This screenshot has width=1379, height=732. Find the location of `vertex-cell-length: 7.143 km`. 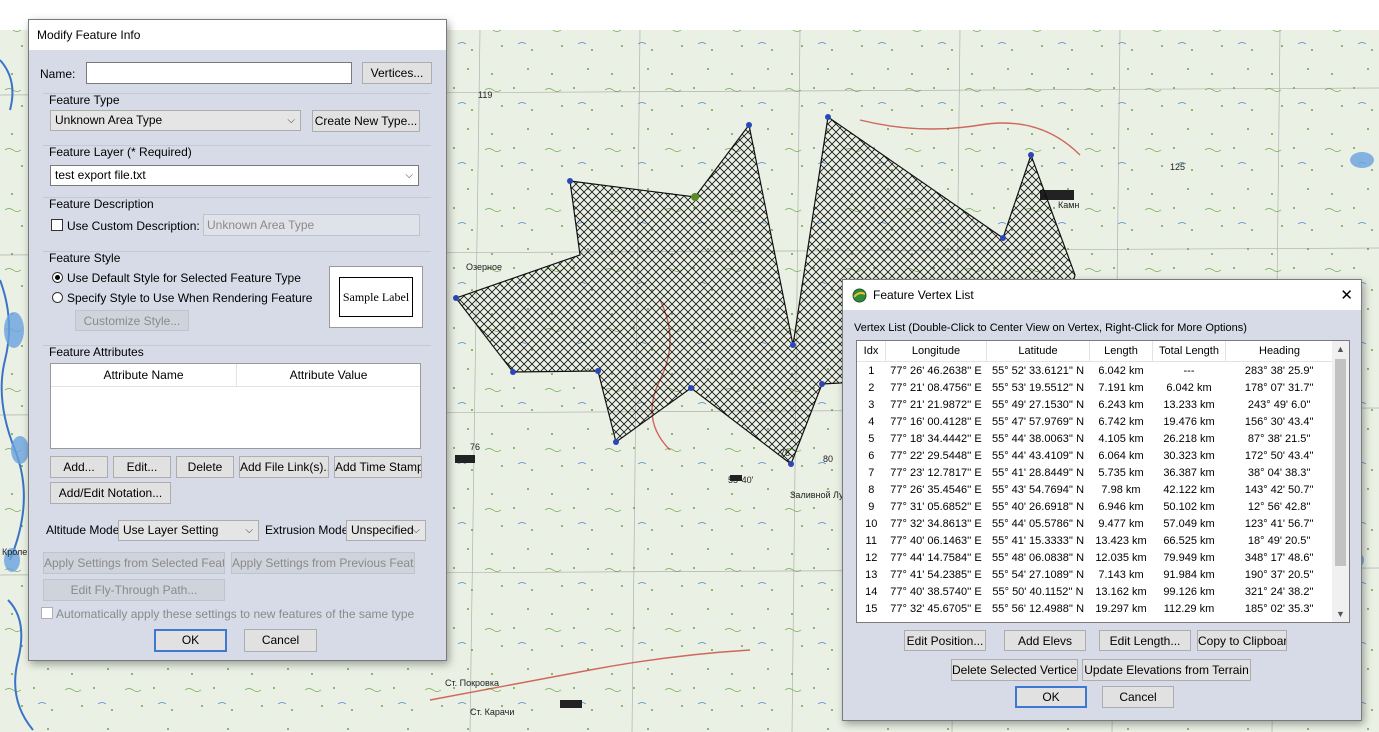

vertex-cell-length: 7.143 km is located at coordinates (1121, 574).